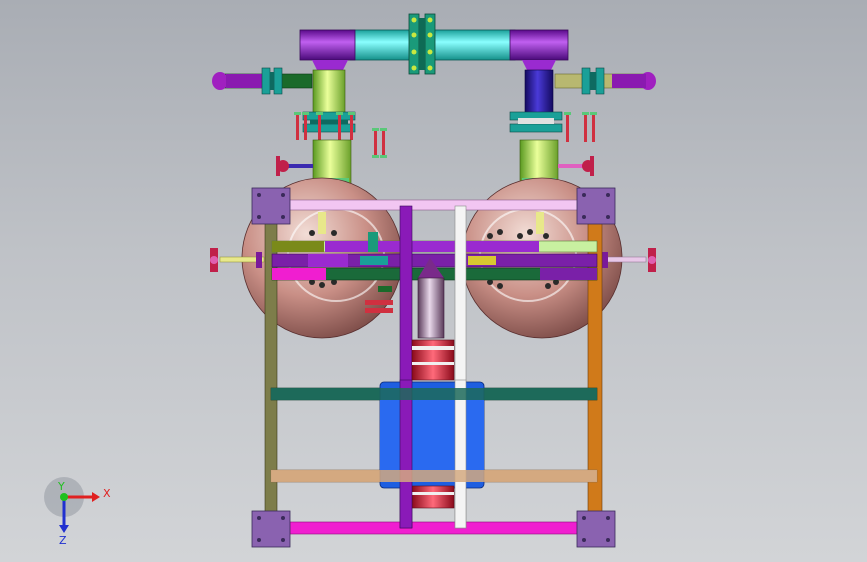  I want to click on view-orientation-triad: X Y Z, so click(77, 512).